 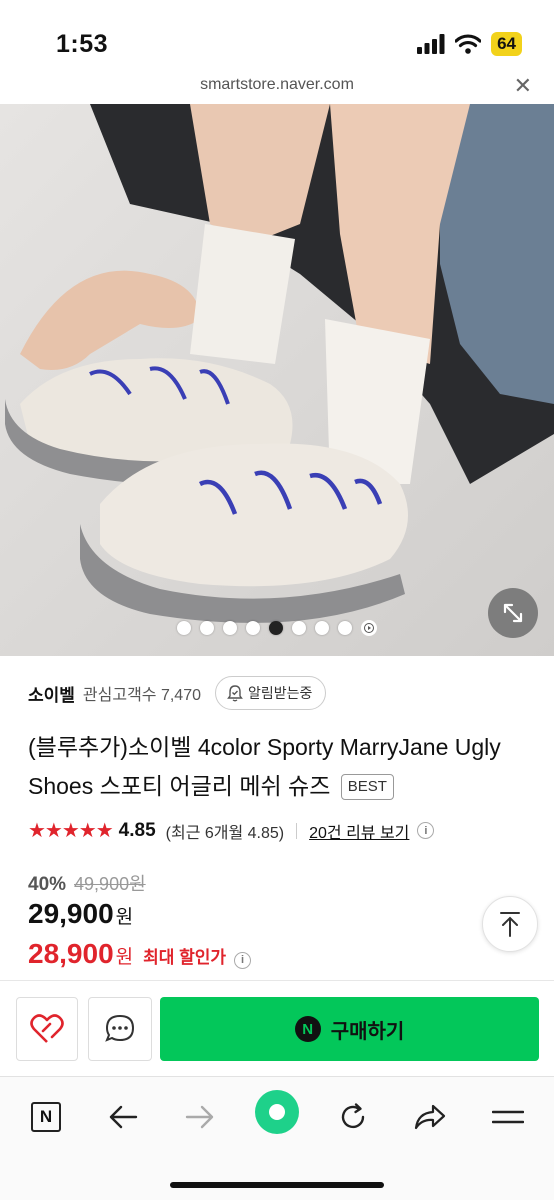 I want to click on buy-button: N 구매하기, so click(x=349, y=1029).